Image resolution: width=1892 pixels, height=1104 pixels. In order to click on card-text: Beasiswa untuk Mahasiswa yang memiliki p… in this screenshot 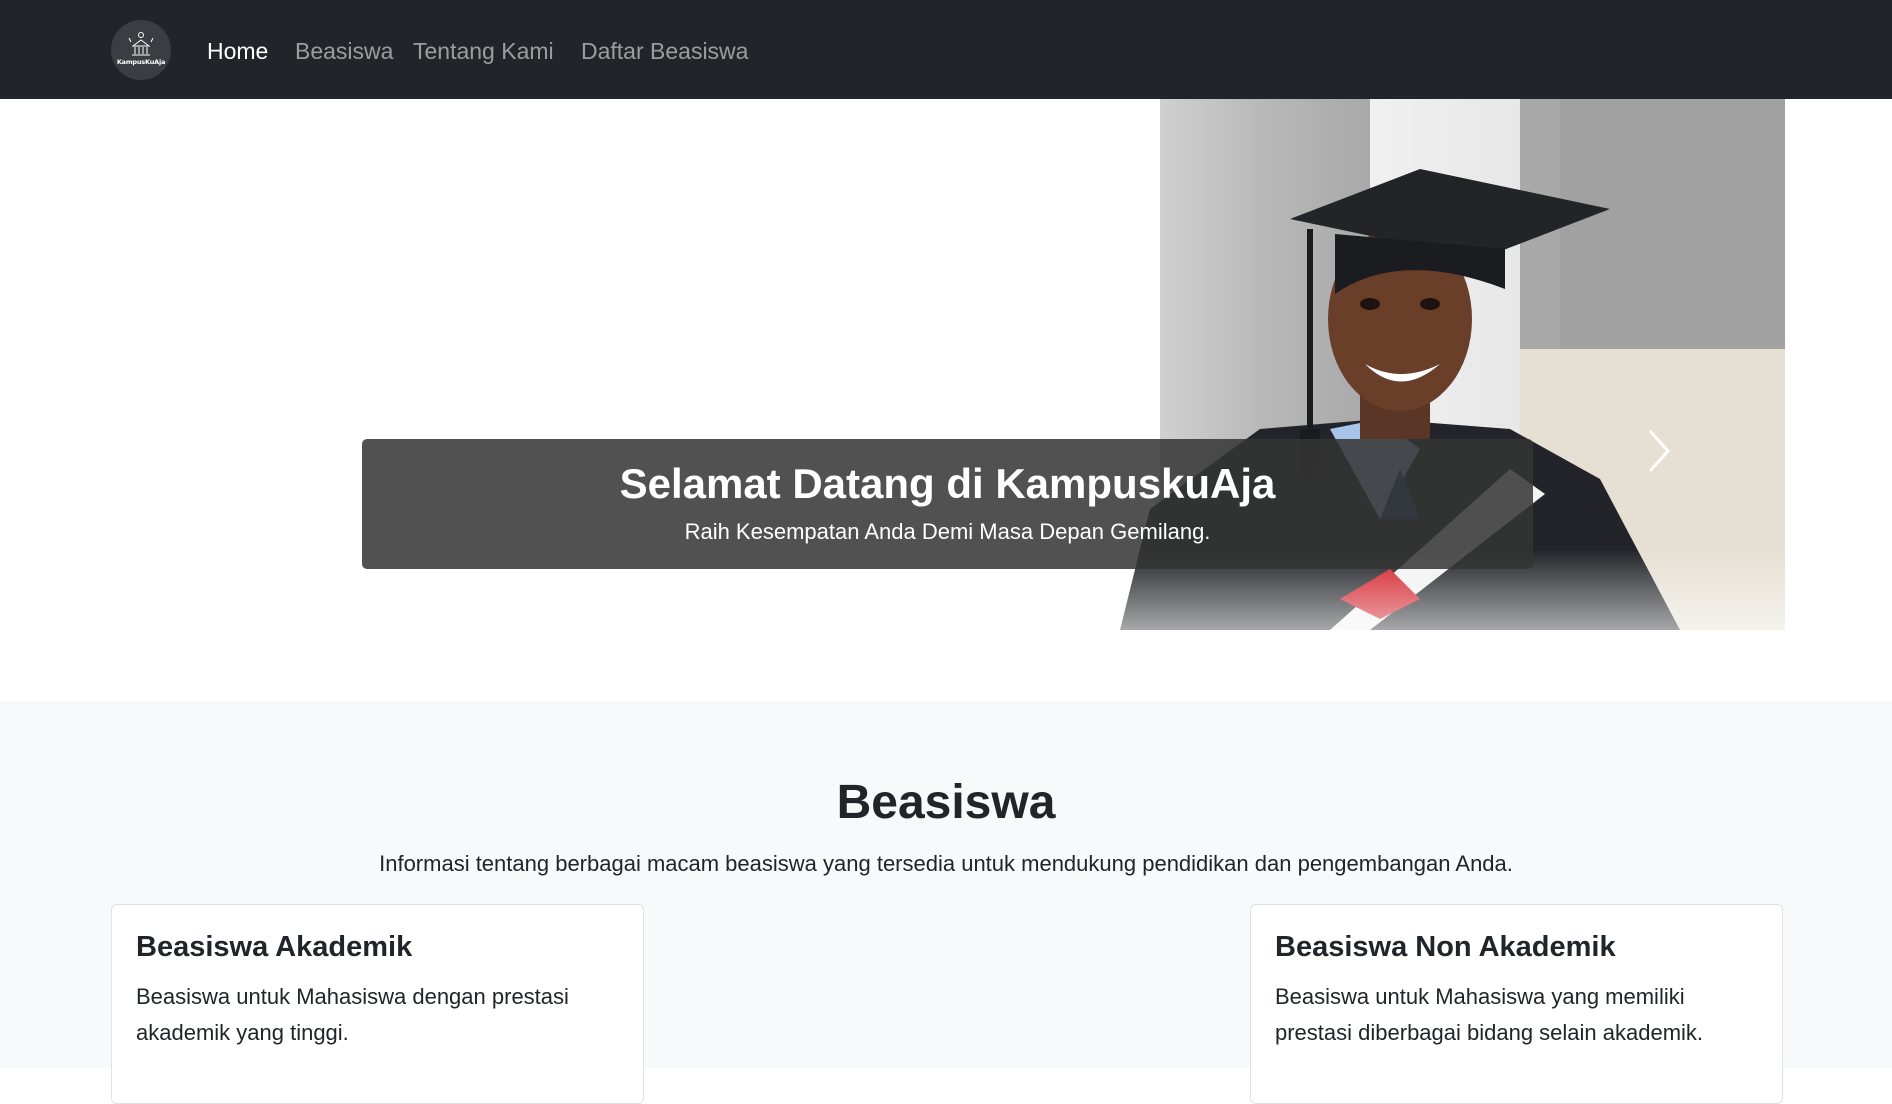, I will do `click(1489, 1014)`.